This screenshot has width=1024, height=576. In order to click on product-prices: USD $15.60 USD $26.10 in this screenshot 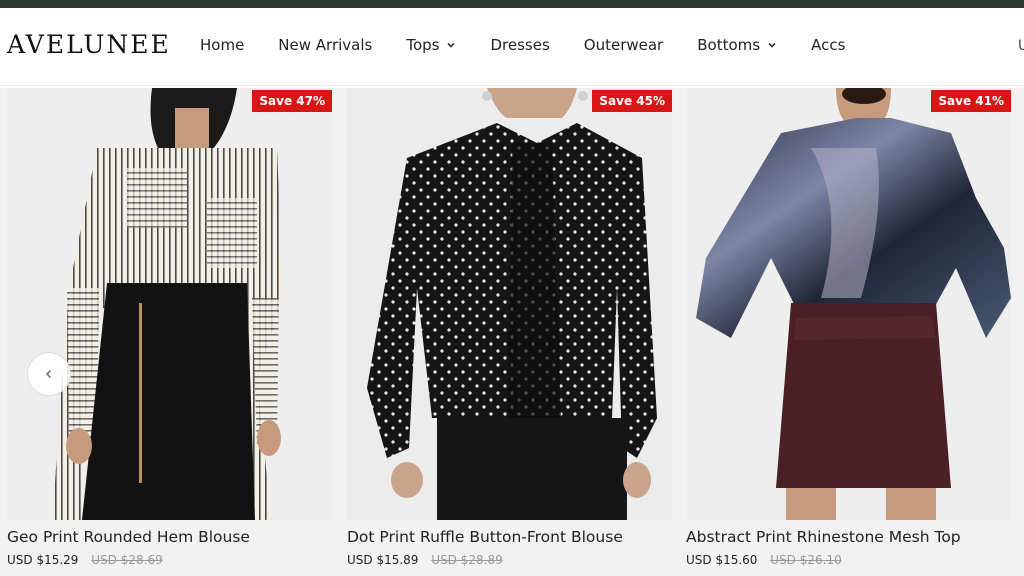, I will do `click(764, 560)`.